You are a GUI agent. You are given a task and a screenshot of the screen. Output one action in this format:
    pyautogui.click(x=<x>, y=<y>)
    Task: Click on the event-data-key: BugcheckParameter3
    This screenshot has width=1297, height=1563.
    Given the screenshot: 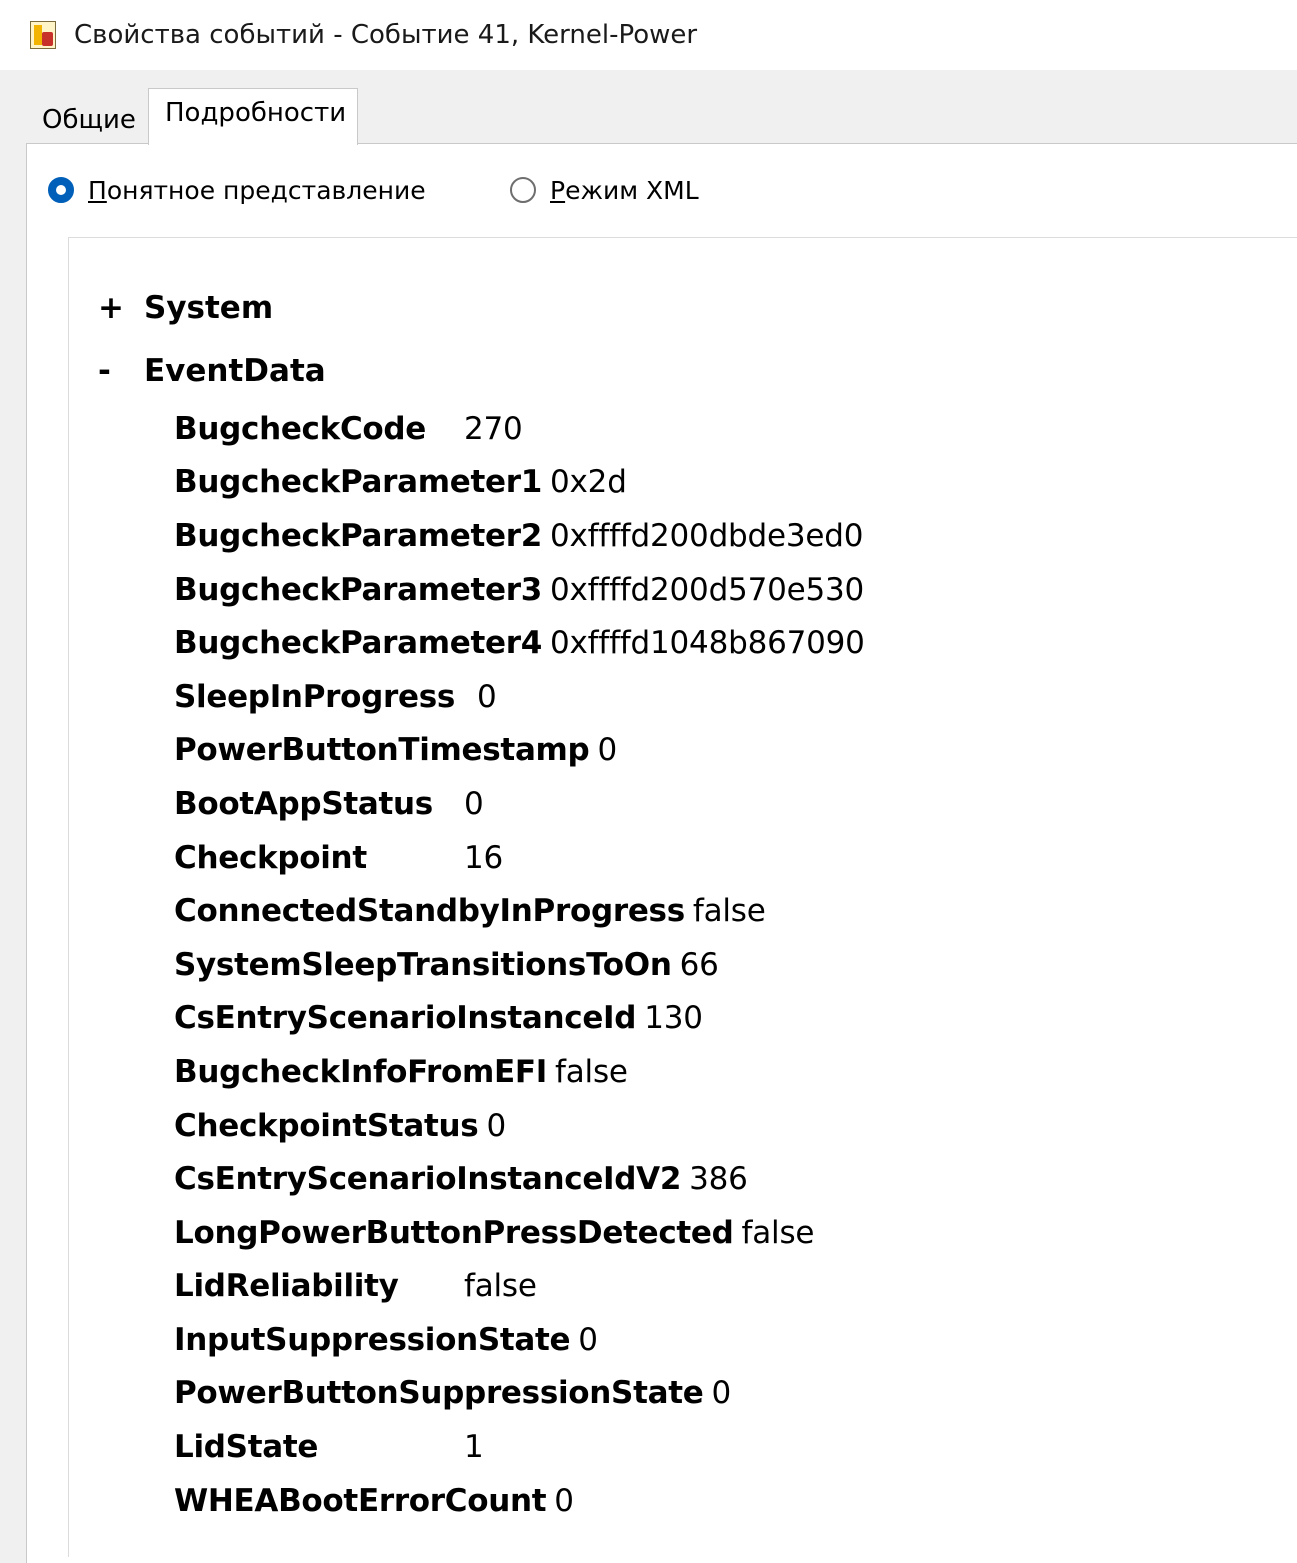 What is the action you would take?
    pyautogui.click(x=358, y=589)
    